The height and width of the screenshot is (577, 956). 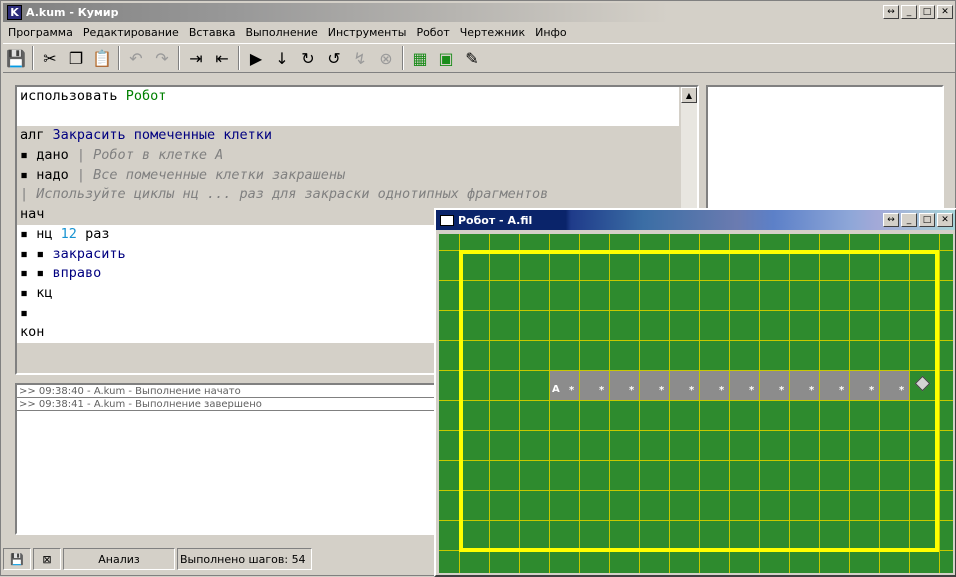 What do you see at coordinates (102, 58) in the screenshot?
I see `paste-icon: 📋` at bounding box center [102, 58].